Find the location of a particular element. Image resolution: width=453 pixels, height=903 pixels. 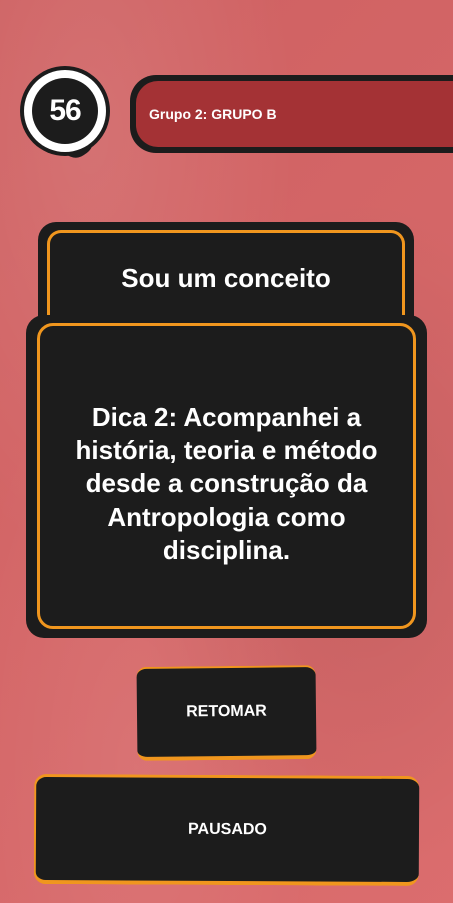

group-banner-inner: Grupo 2: GRUPO B is located at coordinates (294, 114).